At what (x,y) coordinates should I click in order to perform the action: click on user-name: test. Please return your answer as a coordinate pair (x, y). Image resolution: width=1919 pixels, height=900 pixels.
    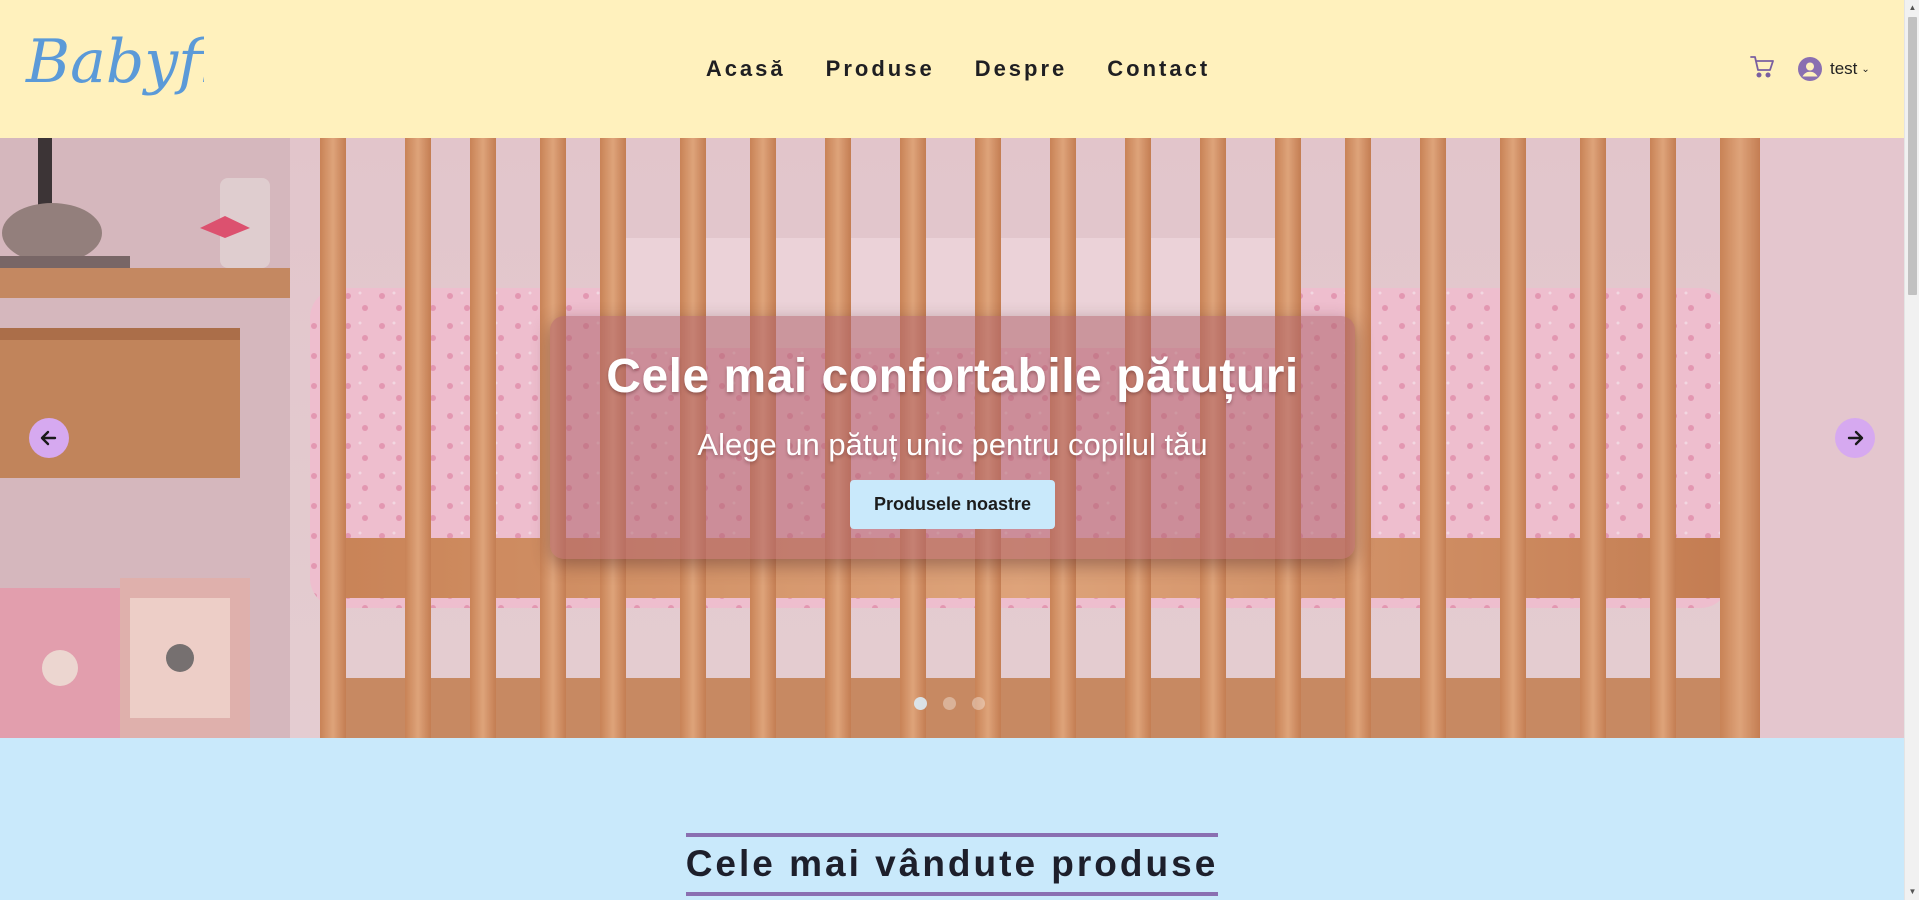
    Looking at the image, I should click on (1844, 68).